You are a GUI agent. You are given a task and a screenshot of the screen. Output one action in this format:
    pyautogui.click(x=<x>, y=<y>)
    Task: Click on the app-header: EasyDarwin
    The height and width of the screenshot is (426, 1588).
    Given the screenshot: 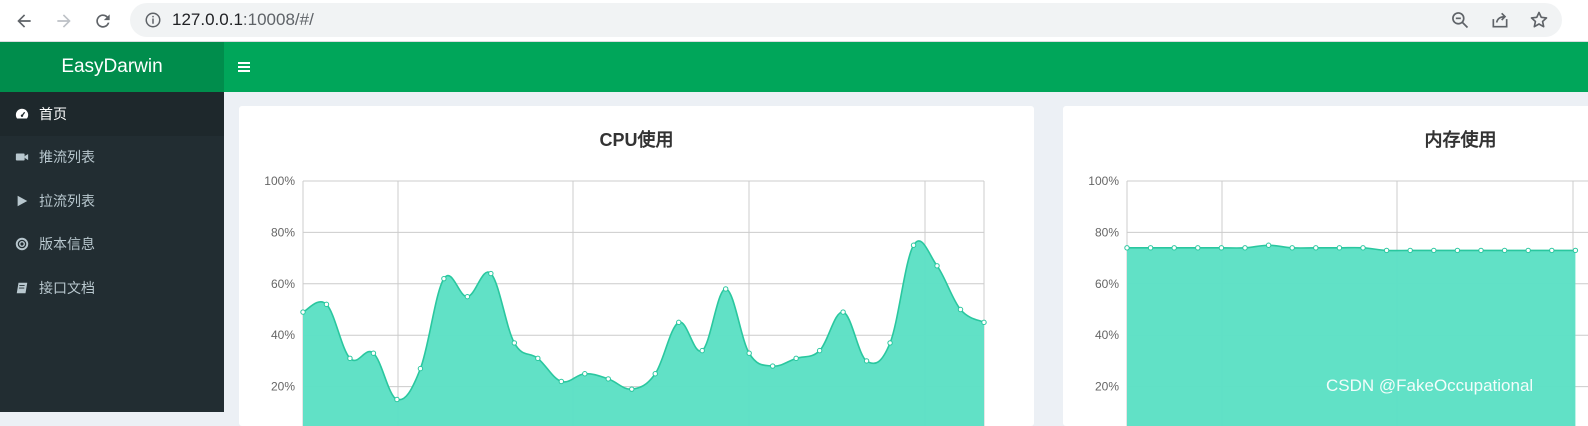 What is the action you would take?
    pyautogui.click(x=794, y=67)
    